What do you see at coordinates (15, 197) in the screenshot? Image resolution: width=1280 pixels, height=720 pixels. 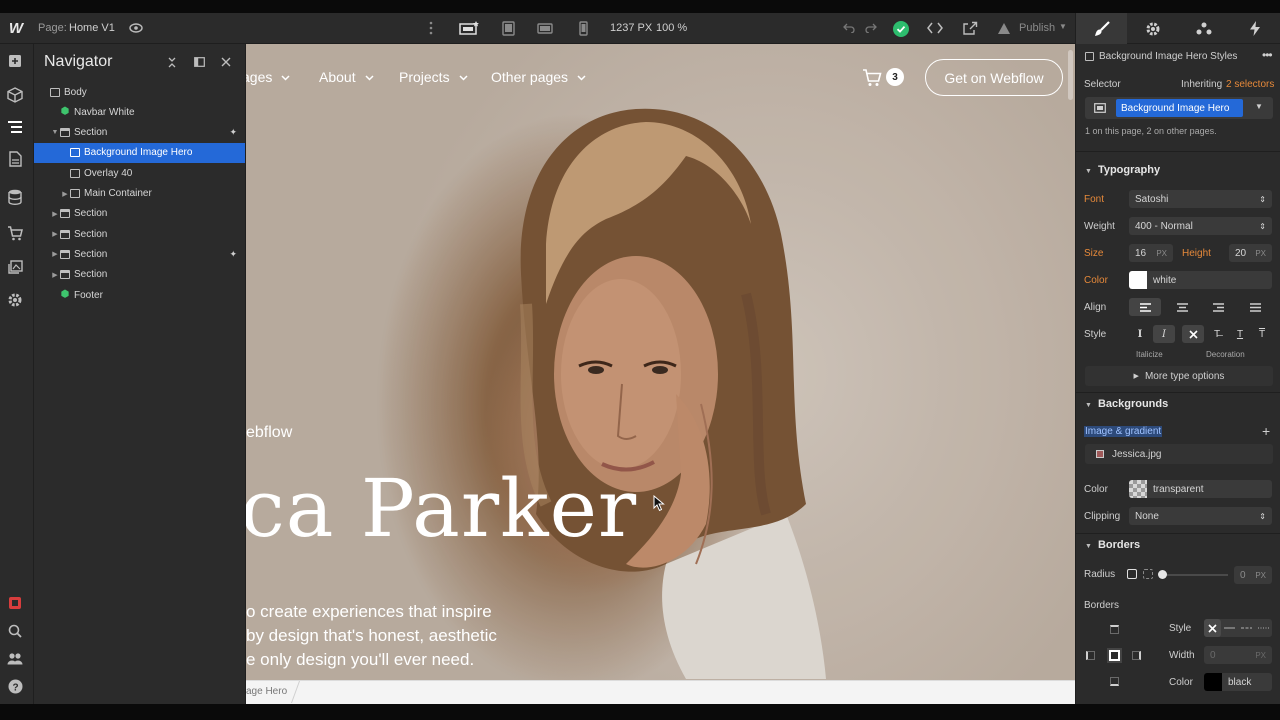 I see `cms-icon` at bounding box center [15, 197].